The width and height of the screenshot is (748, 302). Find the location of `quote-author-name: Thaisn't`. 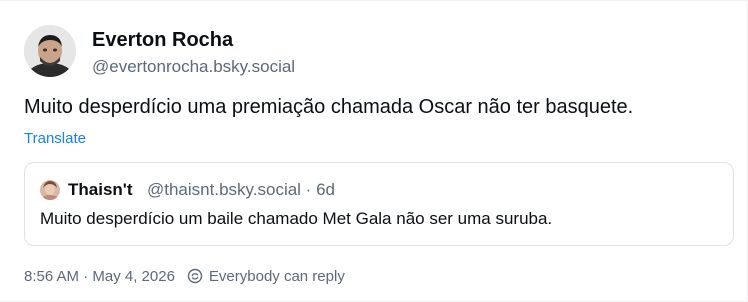

quote-author-name: Thaisn't is located at coordinates (100, 189).